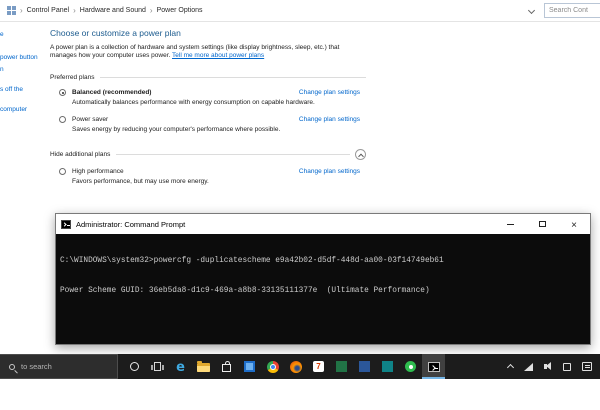 The image size is (600, 410). I want to click on search-input, so click(572, 10).